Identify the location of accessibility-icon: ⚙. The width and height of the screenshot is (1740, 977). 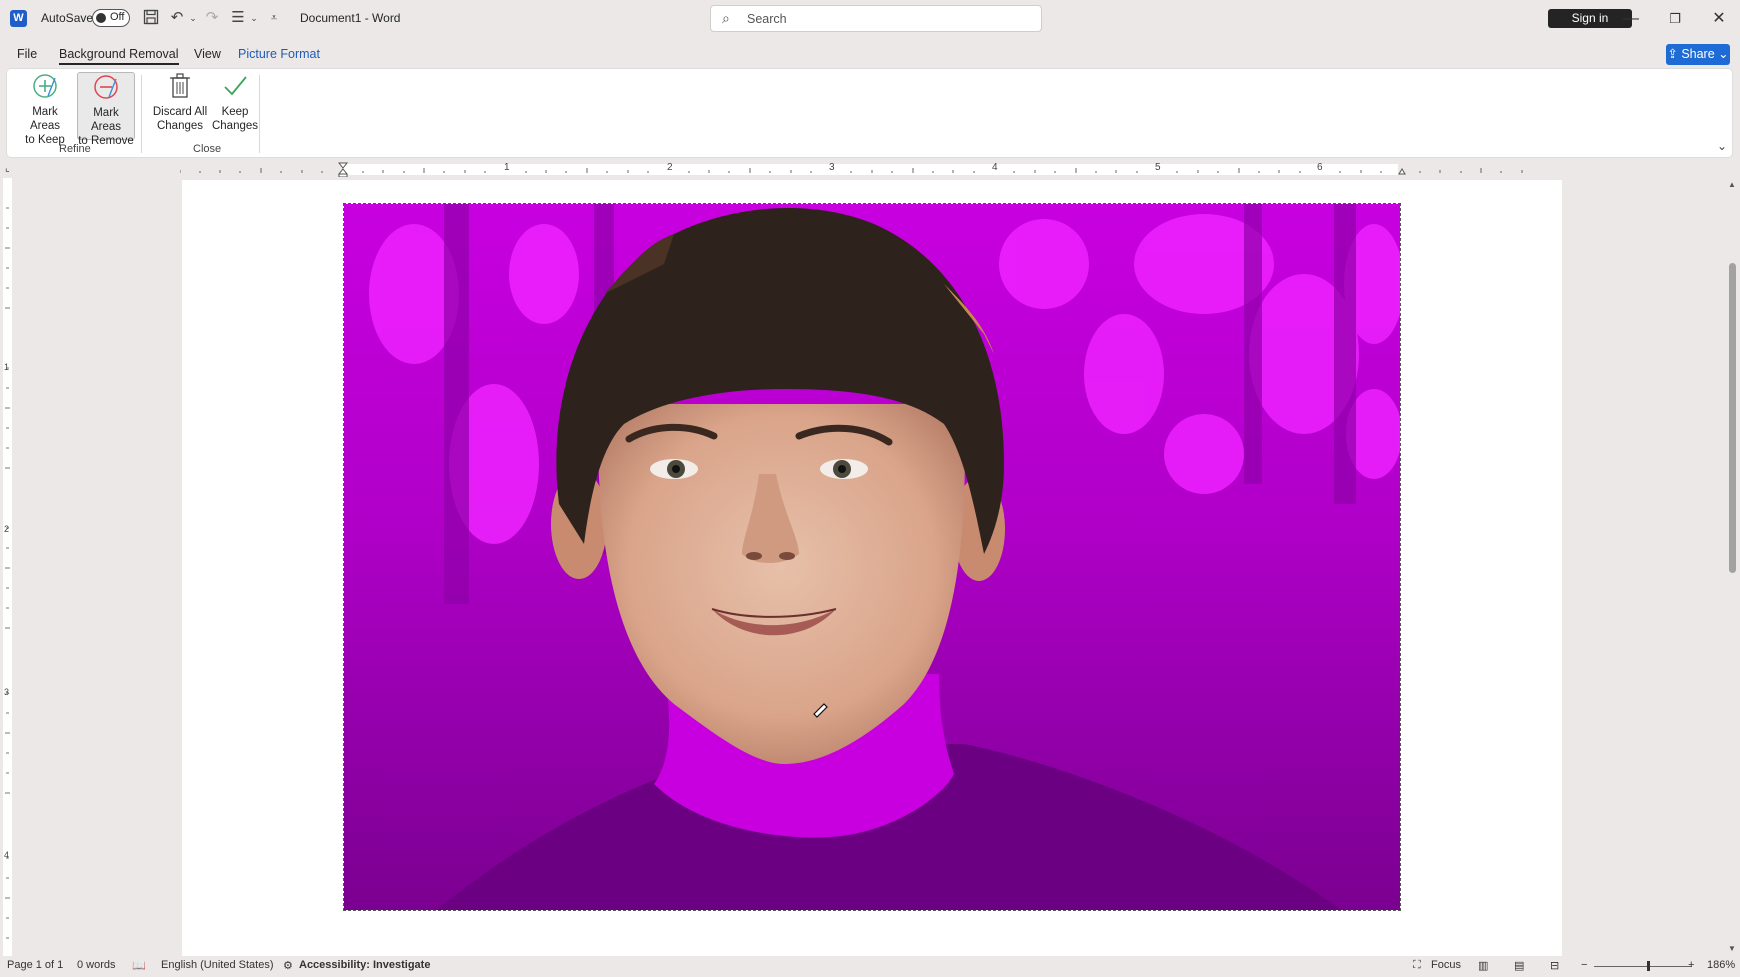
(288, 966).